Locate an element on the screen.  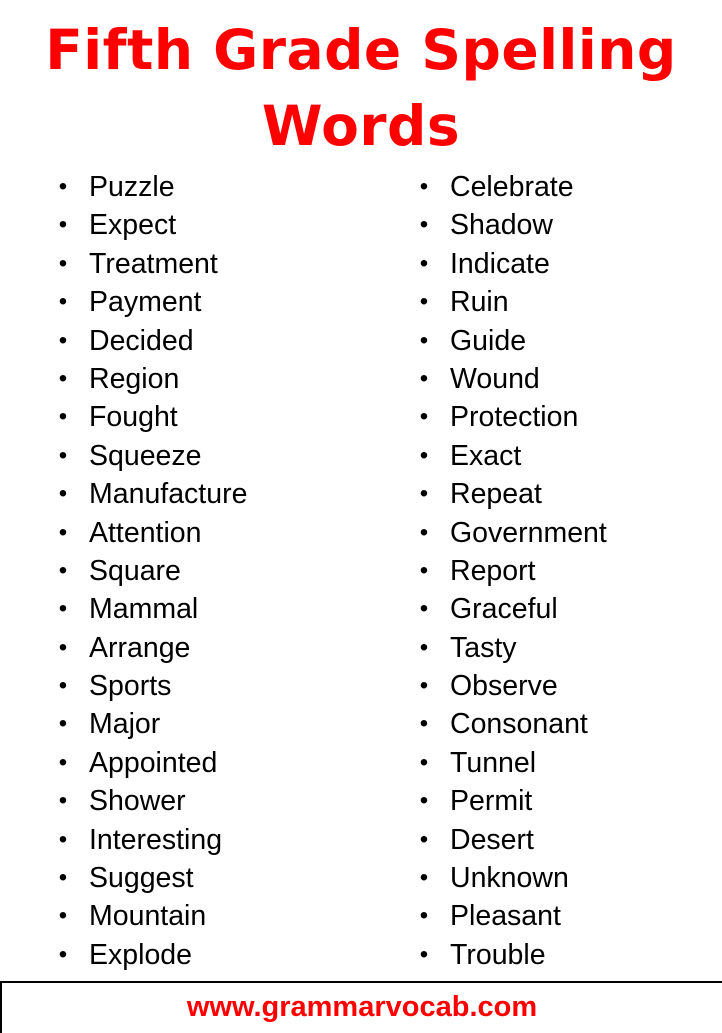
word-text: Shadow is located at coordinates (501, 225).